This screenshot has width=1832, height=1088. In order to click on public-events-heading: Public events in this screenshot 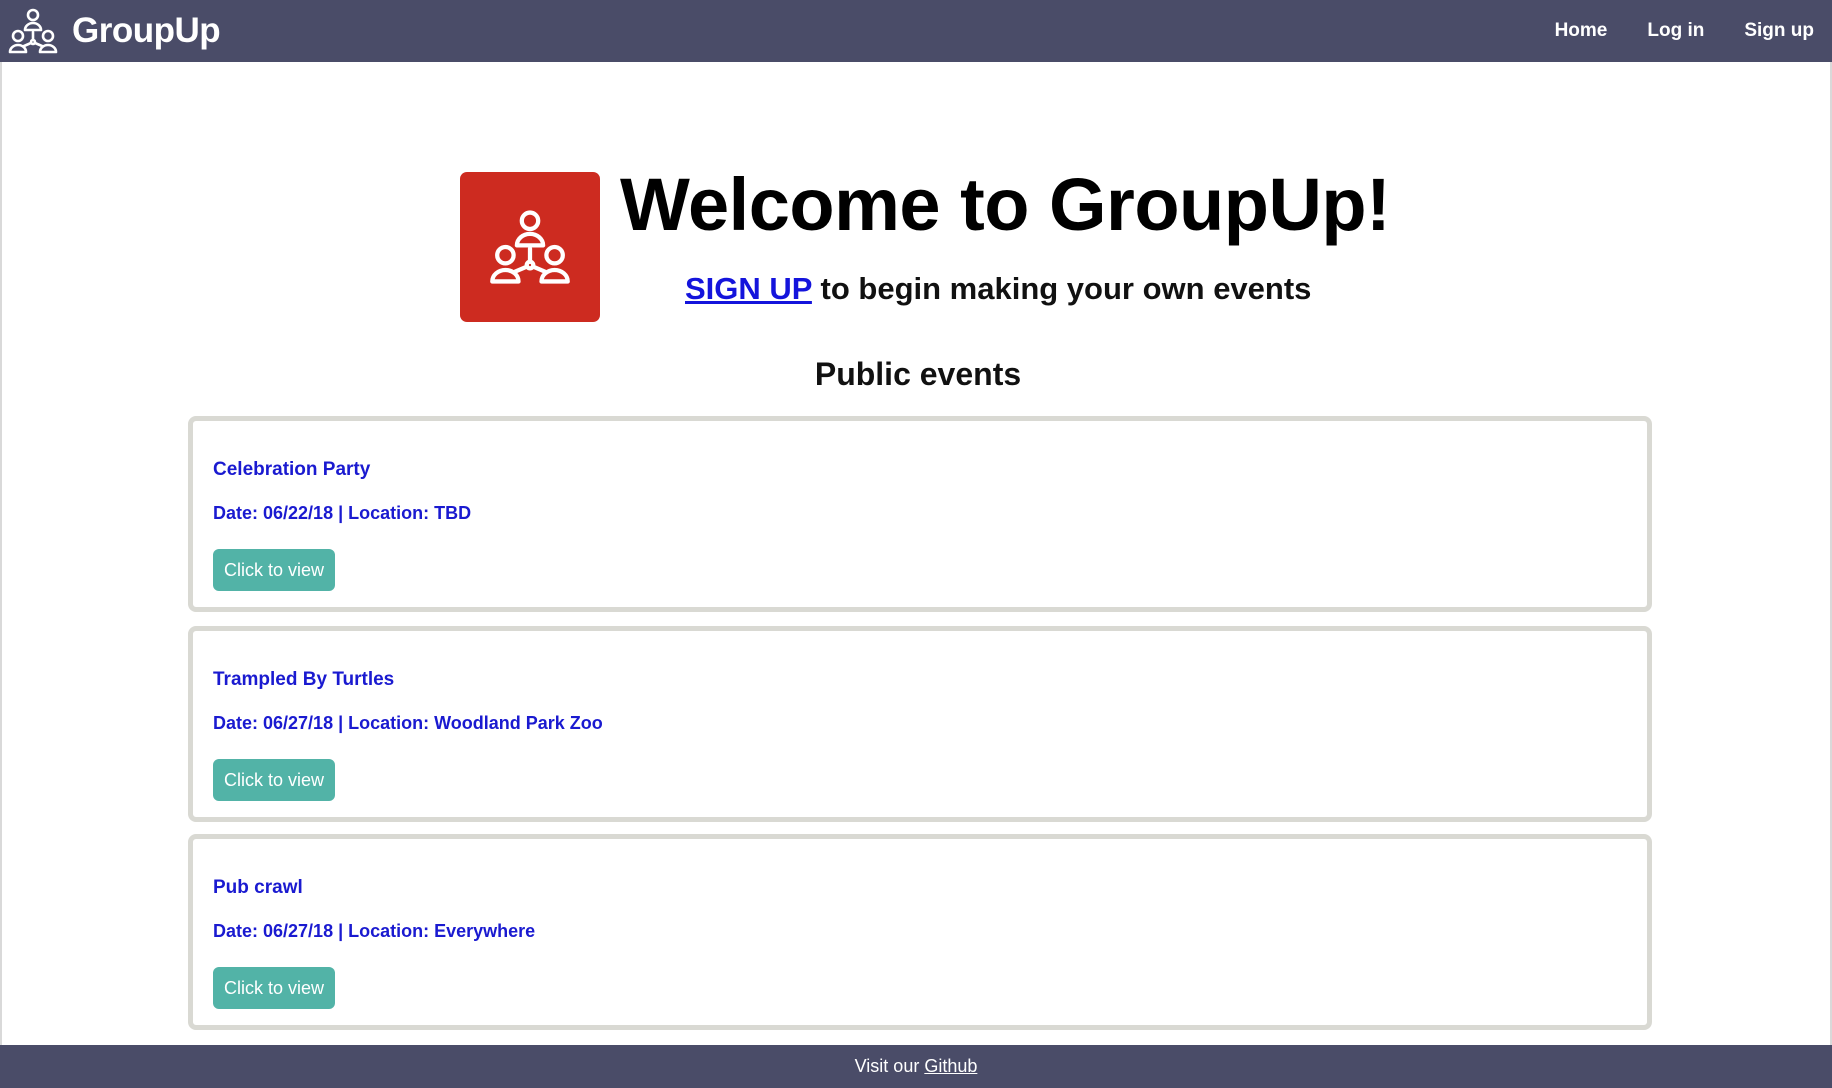, I will do `click(918, 374)`.